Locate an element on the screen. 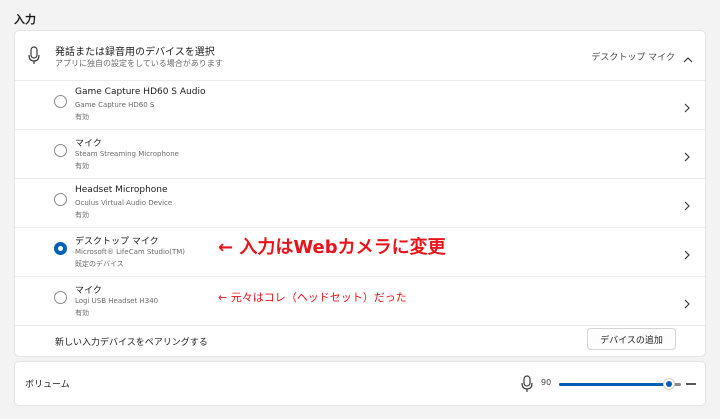  annotation-webcam: ← 入力はWebカメラに変更 is located at coordinates (332, 247).